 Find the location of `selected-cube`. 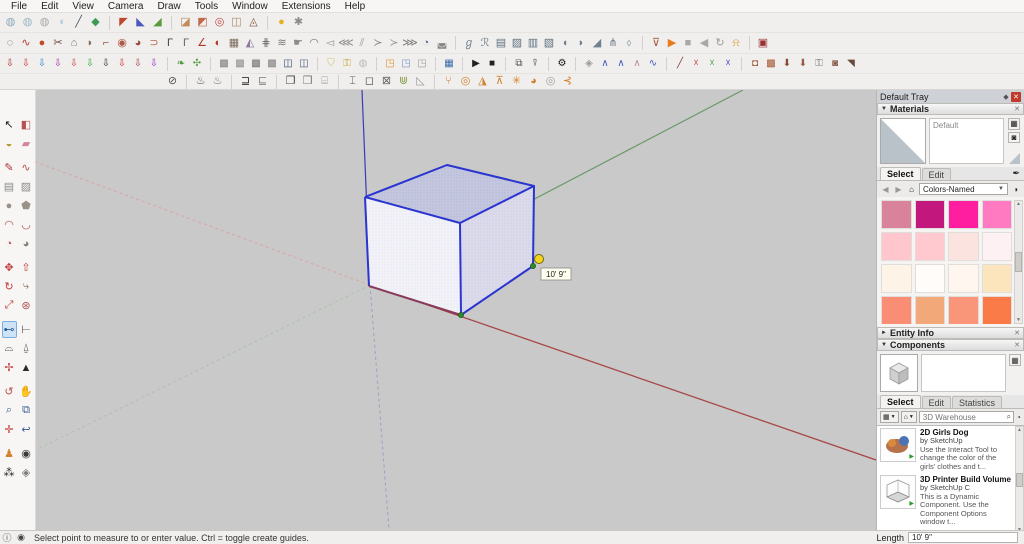

selected-cube is located at coordinates (449, 240).